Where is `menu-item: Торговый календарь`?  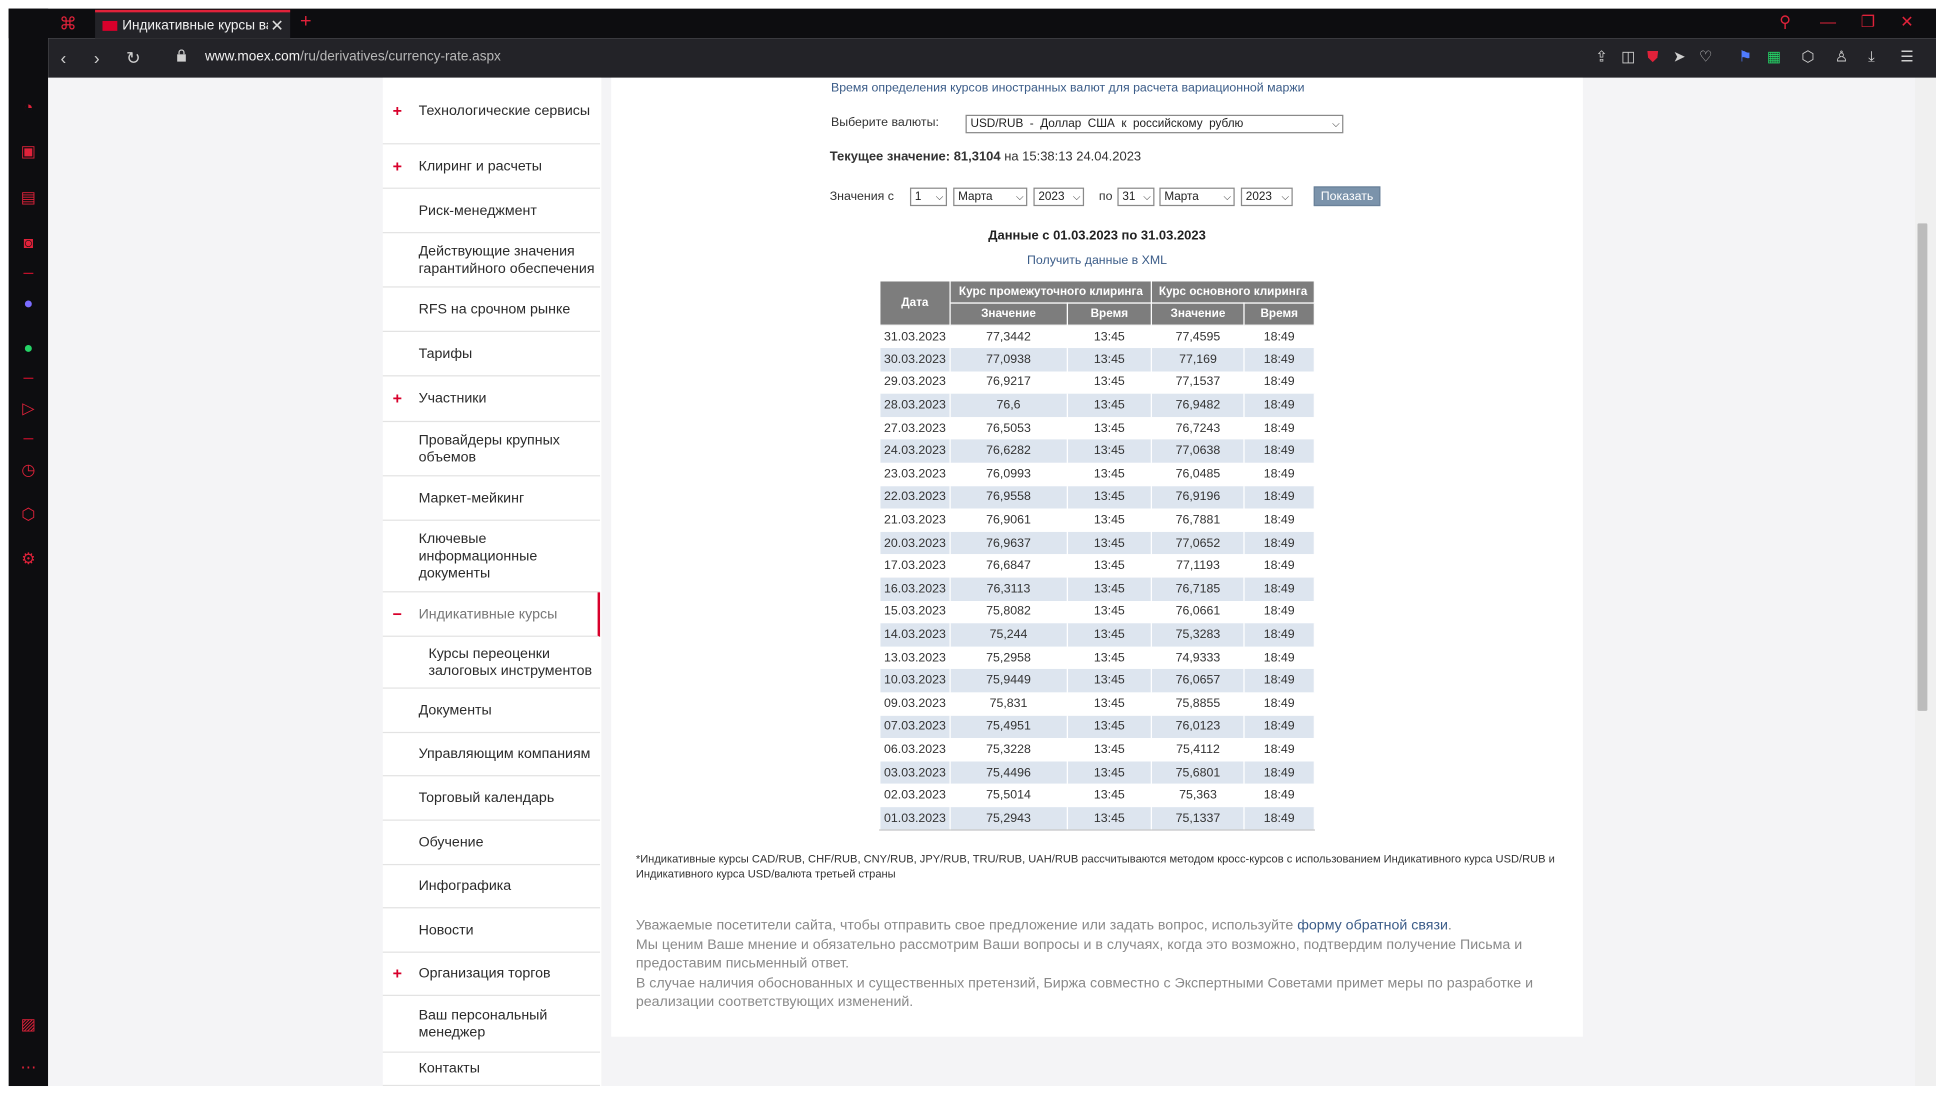
menu-item: Торговый календарь is located at coordinates (491, 798).